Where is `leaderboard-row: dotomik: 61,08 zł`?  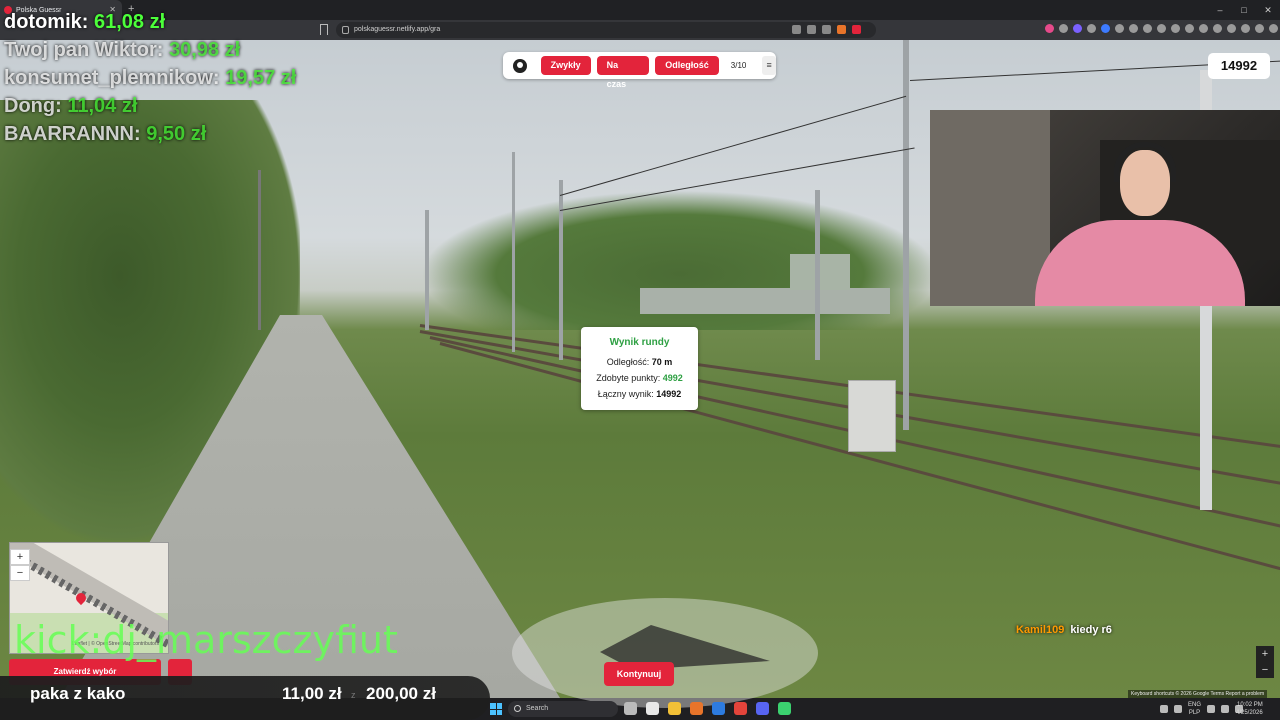
leaderboard-row: dotomik: 61,08 zł is located at coordinates (150, 22).